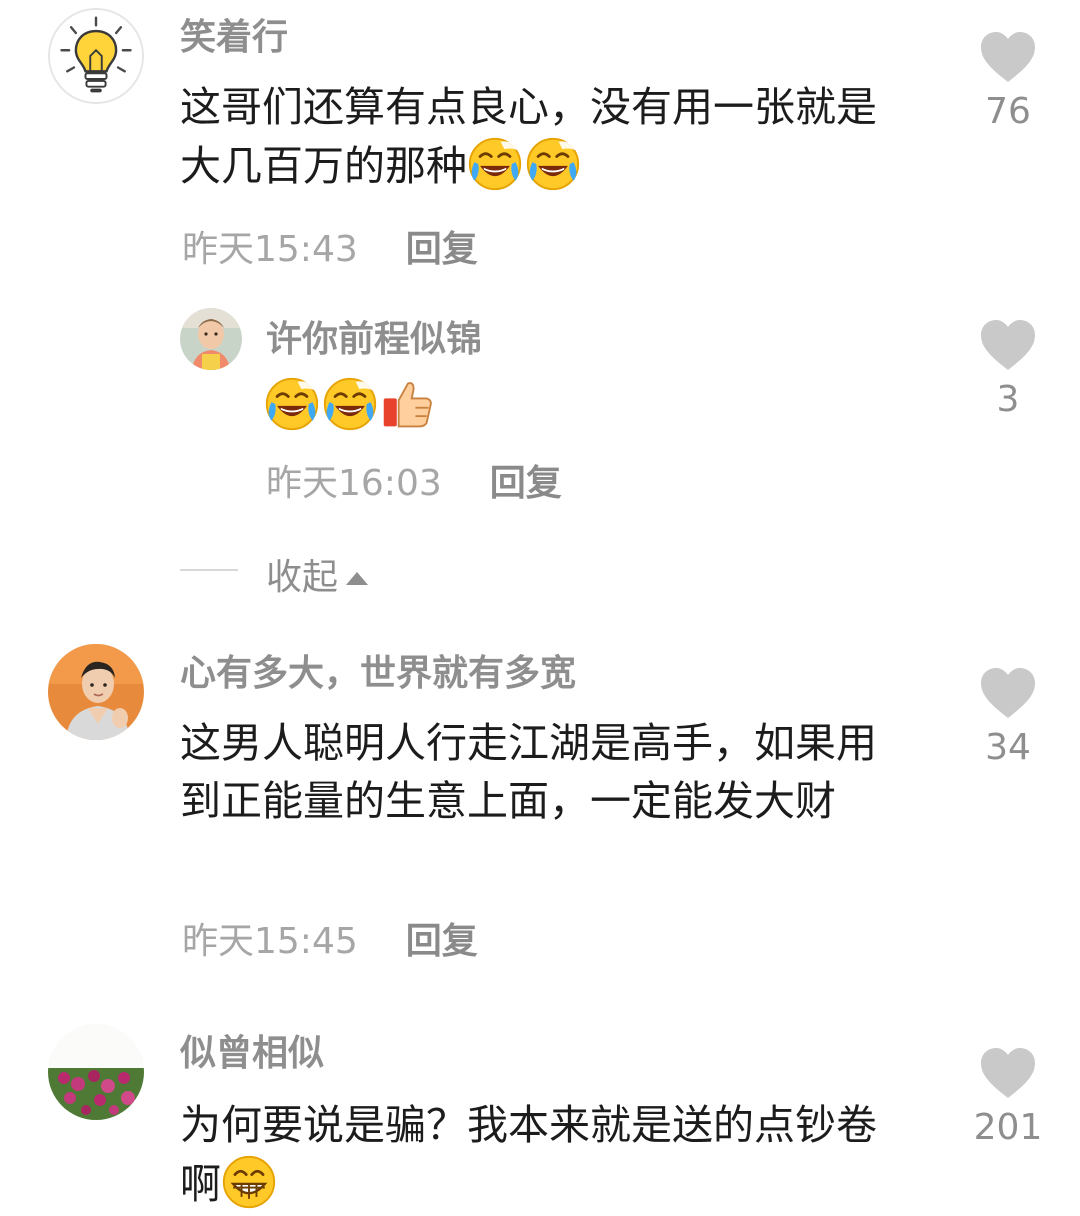 The width and height of the screenshot is (1080, 1216). I want to click on comment-meta: 昨天16:03 回复, so click(414, 484).